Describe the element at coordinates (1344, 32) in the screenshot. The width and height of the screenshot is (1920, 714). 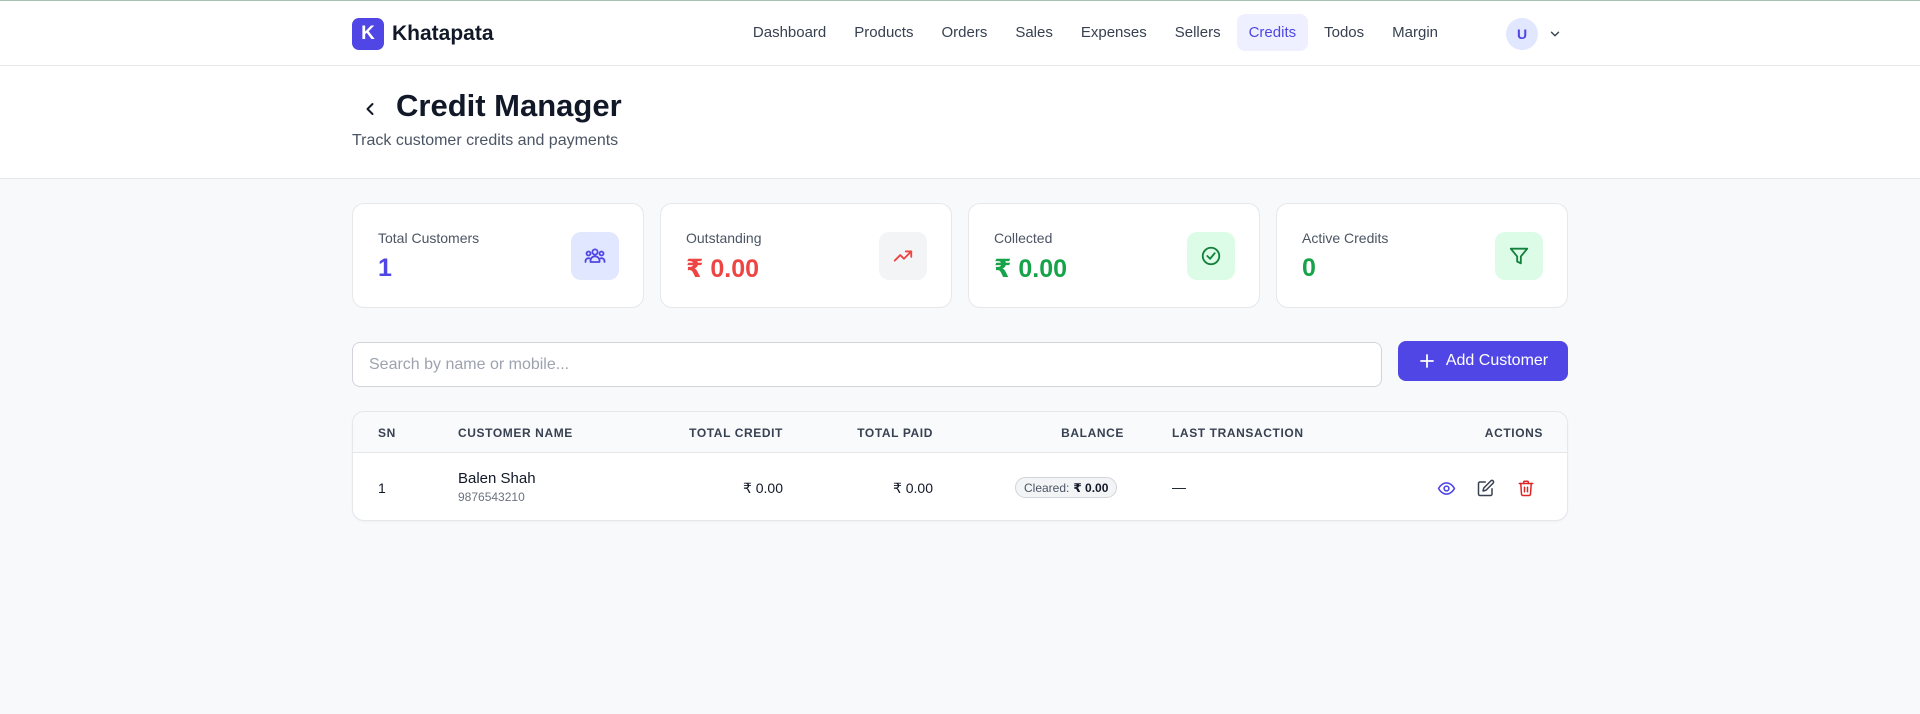
I see `nav-todos: Todos` at that location.